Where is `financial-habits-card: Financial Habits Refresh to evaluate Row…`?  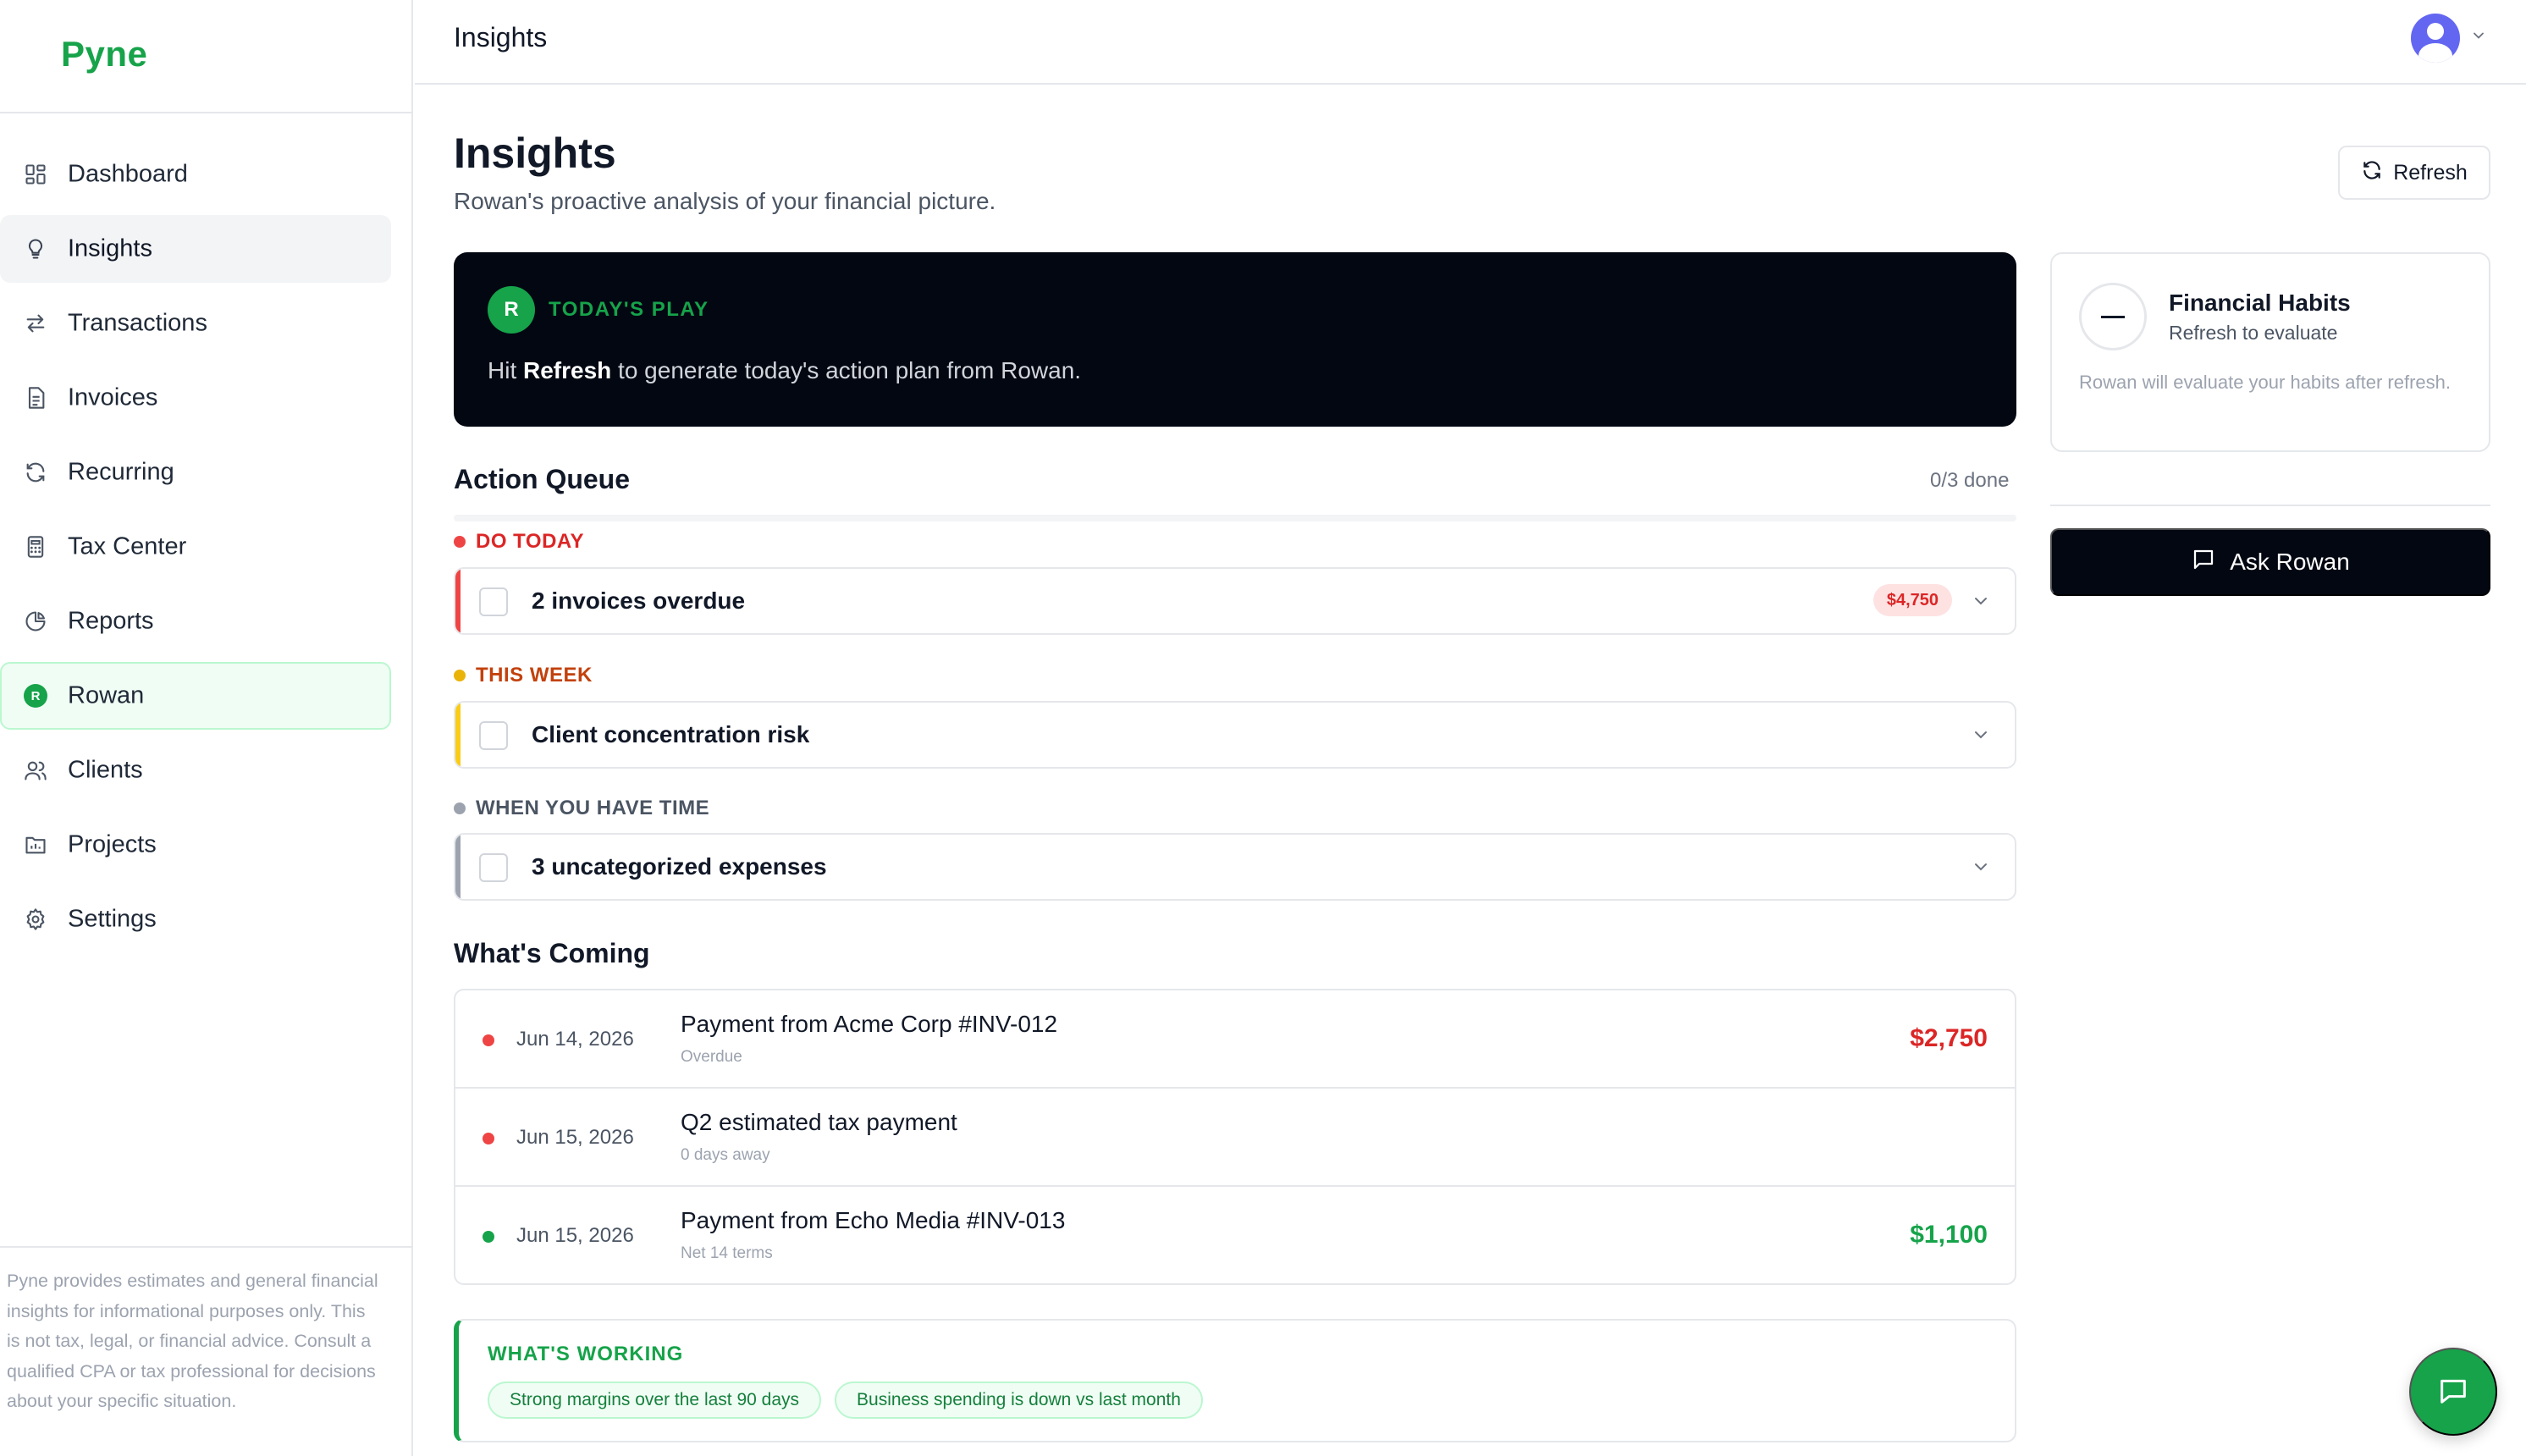
financial-habits-card: Financial Habits Refresh to evaluate Row… is located at coordinates (2270, 352).